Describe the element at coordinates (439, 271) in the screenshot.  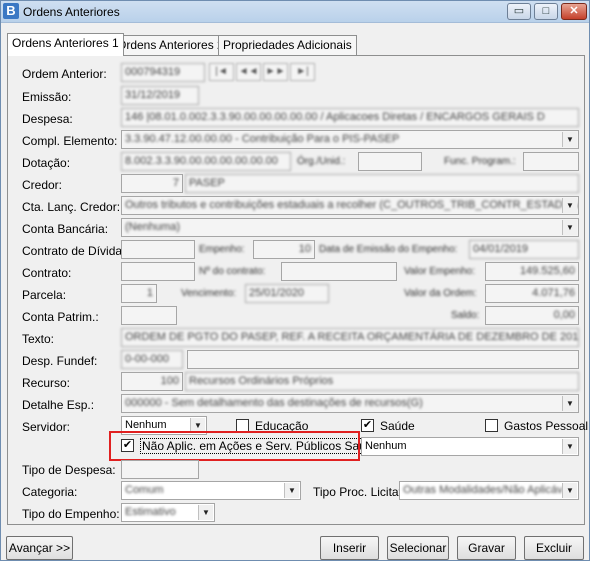
I see `valor-empenho-label: Valor Empenho:` at that location.